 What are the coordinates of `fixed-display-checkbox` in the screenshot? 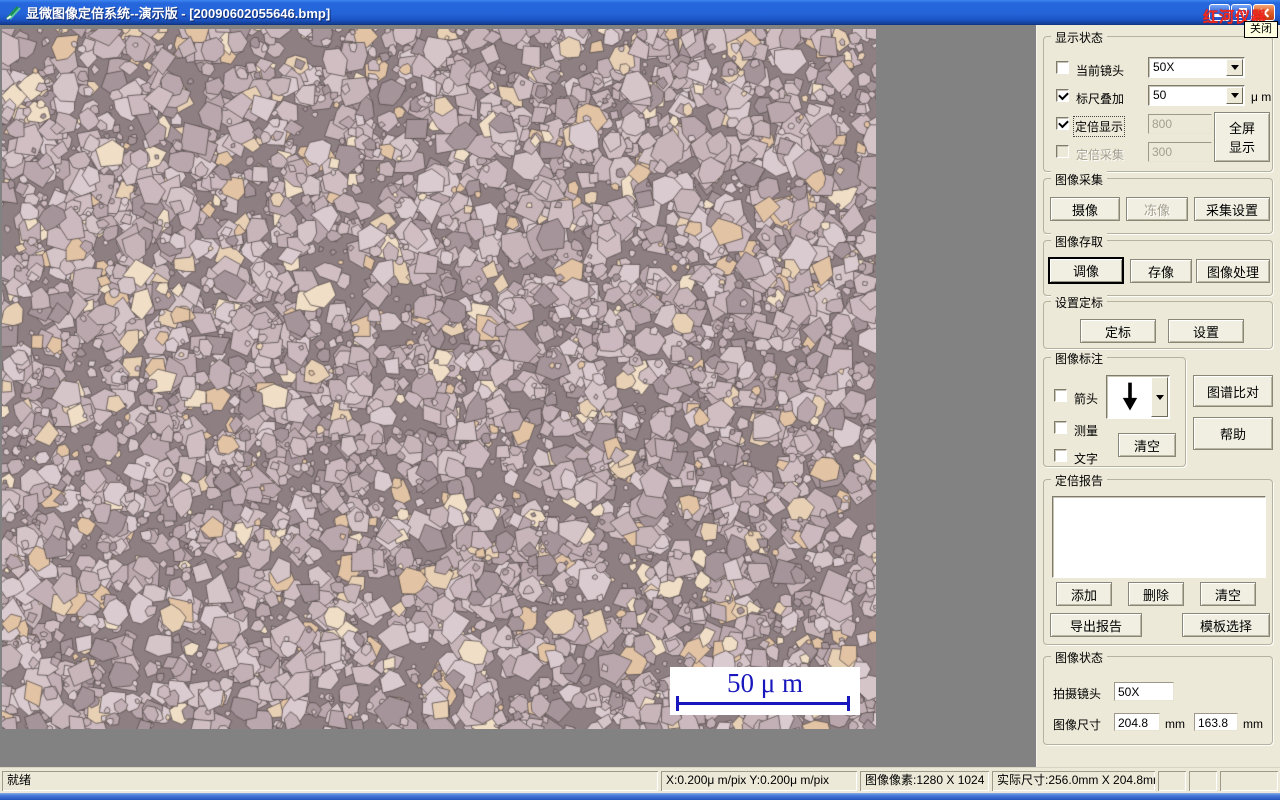 It's located at (1062, 123).